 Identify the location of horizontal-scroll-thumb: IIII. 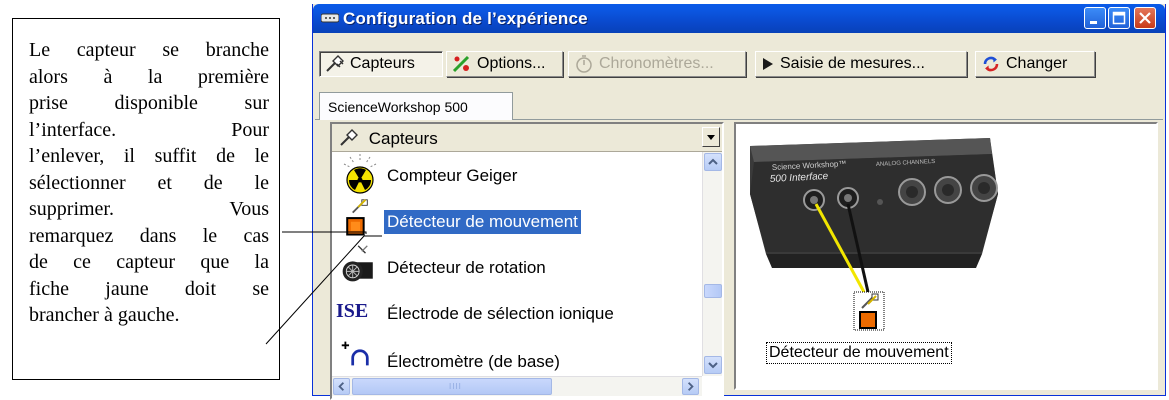
(452, 386).